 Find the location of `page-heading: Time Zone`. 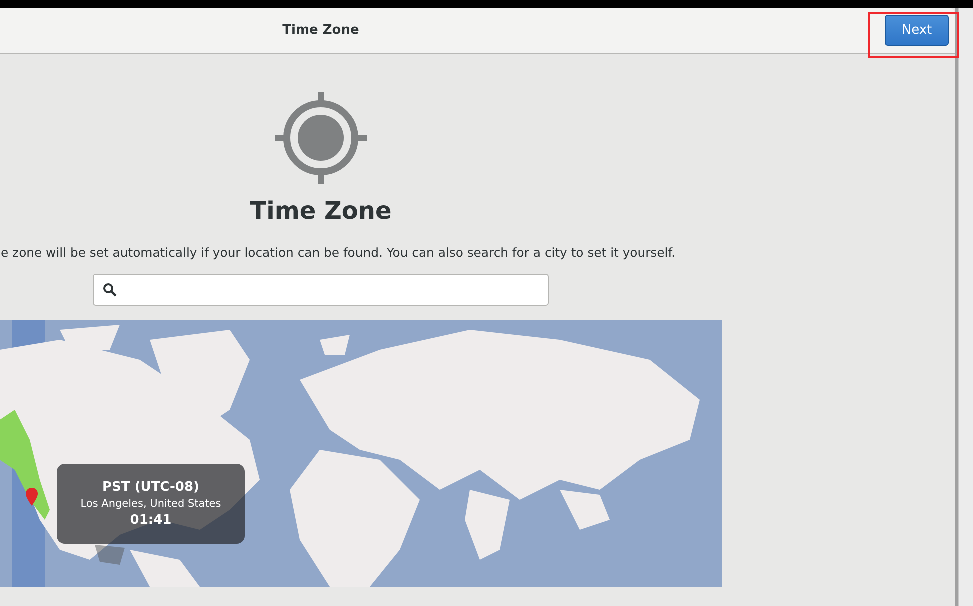

page-heading: Time Zone is located at coordinates (321, 211).